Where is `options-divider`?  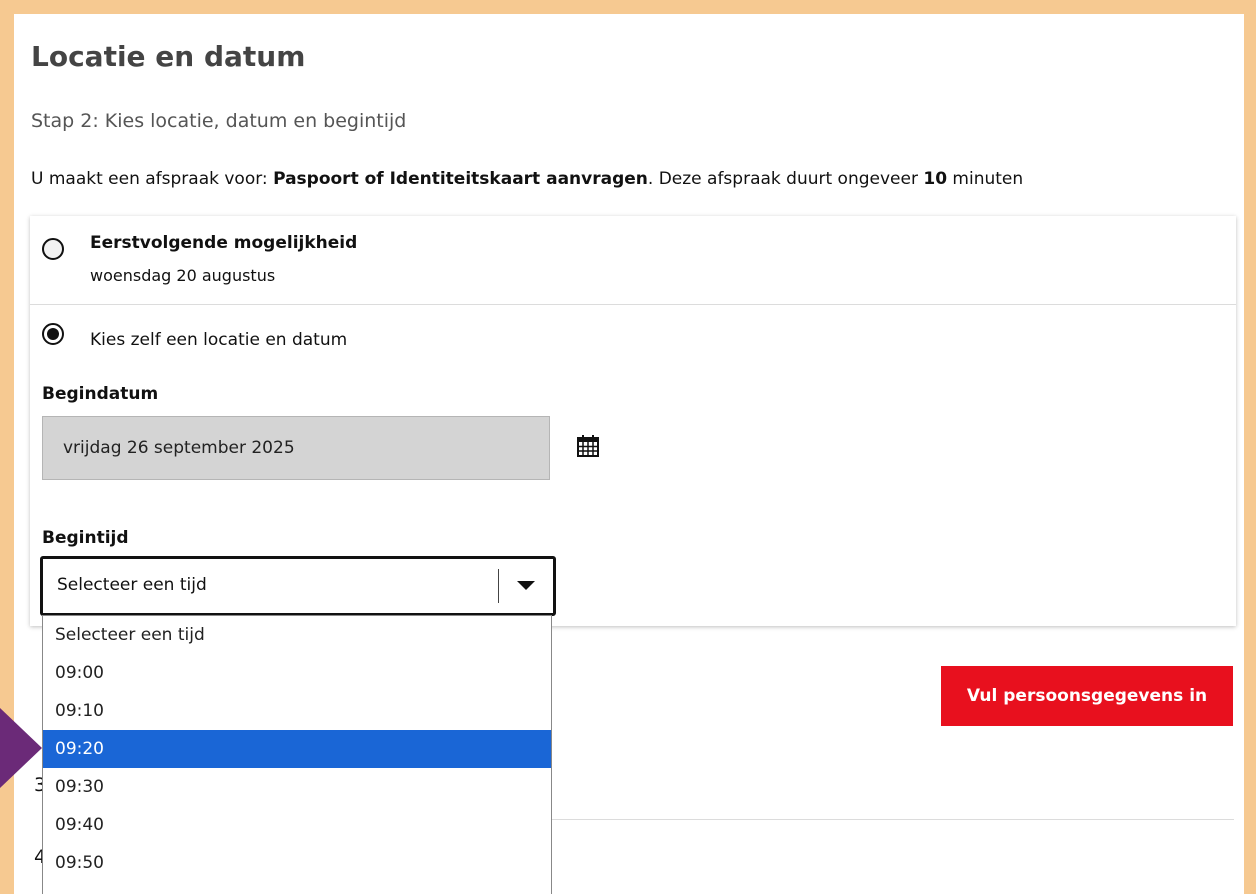 options-divider is located at coordinates (633, 304).